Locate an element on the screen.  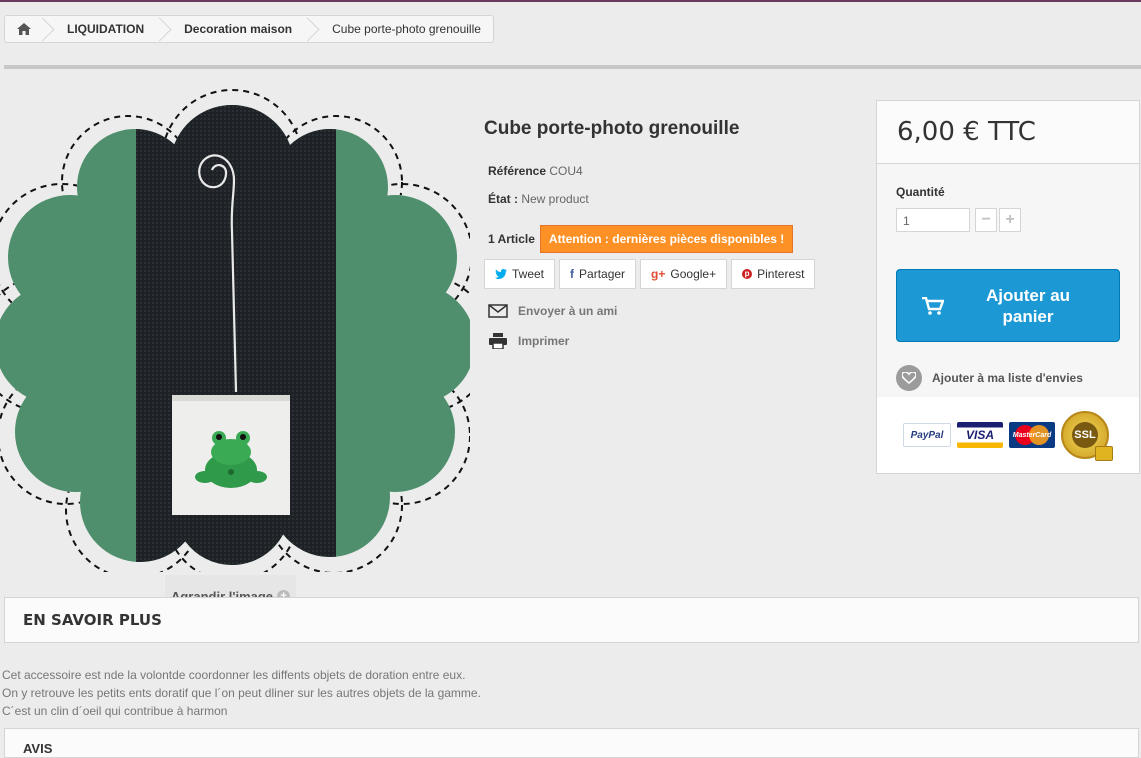
social-share-bar: Tweet f Partager g+ Google+ p Pinterest is located at coordinates (650, 274).